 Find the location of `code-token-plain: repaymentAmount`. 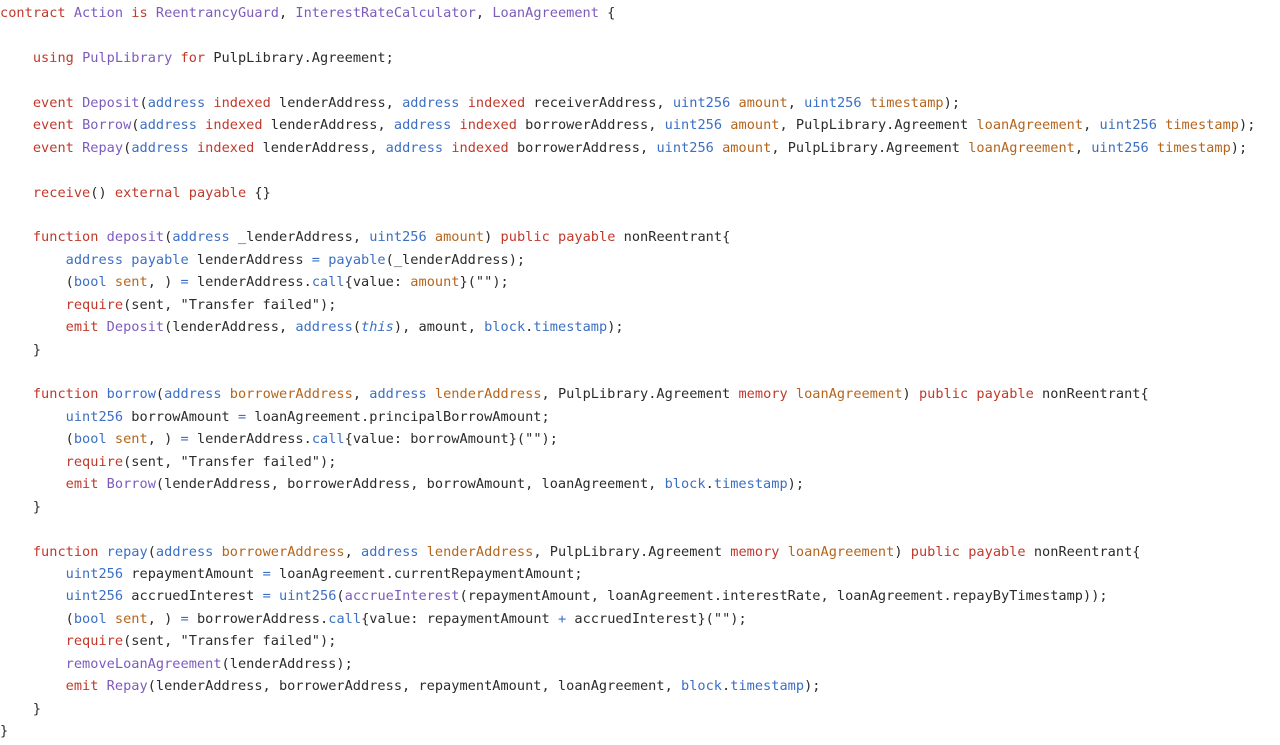

code-token-plain: repaymentAmount is located at coordinates (197, 573).